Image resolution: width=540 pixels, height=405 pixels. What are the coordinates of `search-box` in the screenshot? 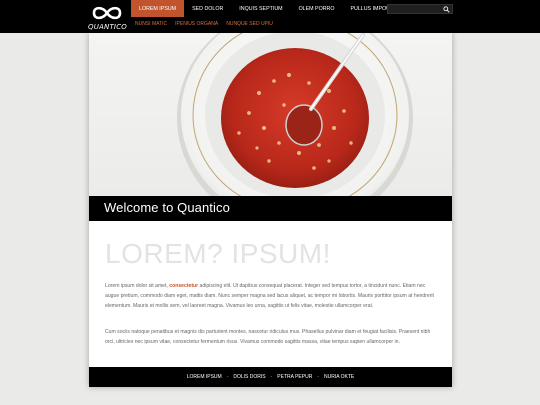 It's located at (420, 12).